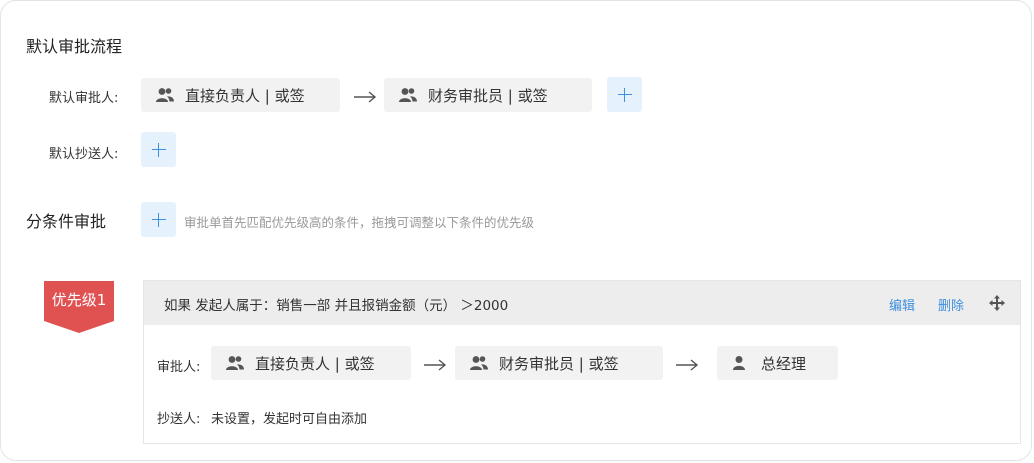 The width and height of the screenshot is (1034, 463). I want to click on default-approver-label: 默认审批人:, so click(84, 98).